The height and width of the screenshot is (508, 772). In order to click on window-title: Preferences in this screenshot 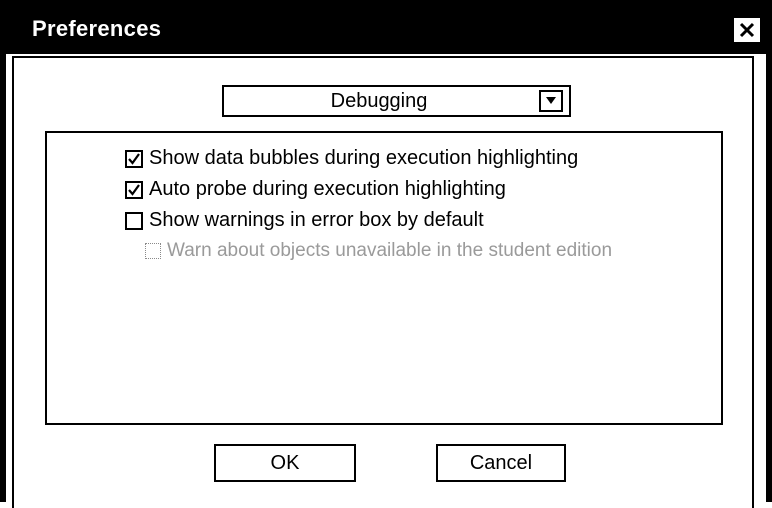, I will do `click(97, 28)`.